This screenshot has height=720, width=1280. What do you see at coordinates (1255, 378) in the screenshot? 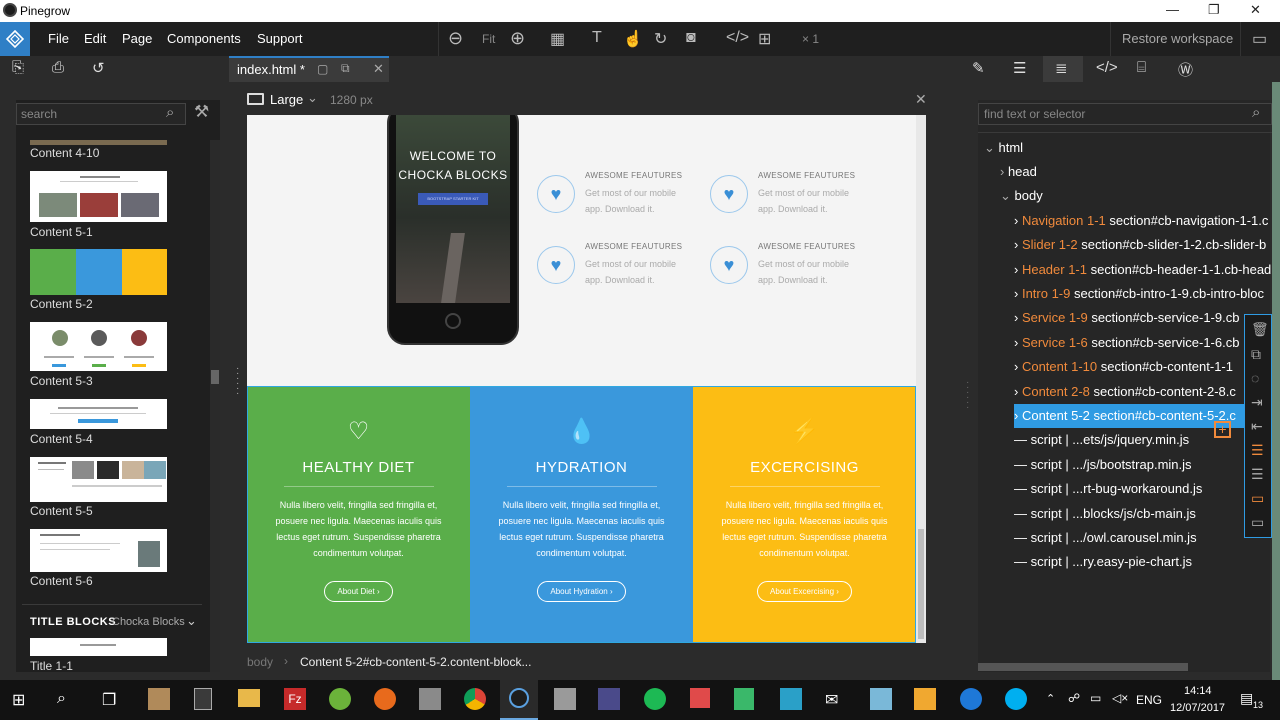
I see `hide-icon: ◌` at bounding box center [1255, 378].